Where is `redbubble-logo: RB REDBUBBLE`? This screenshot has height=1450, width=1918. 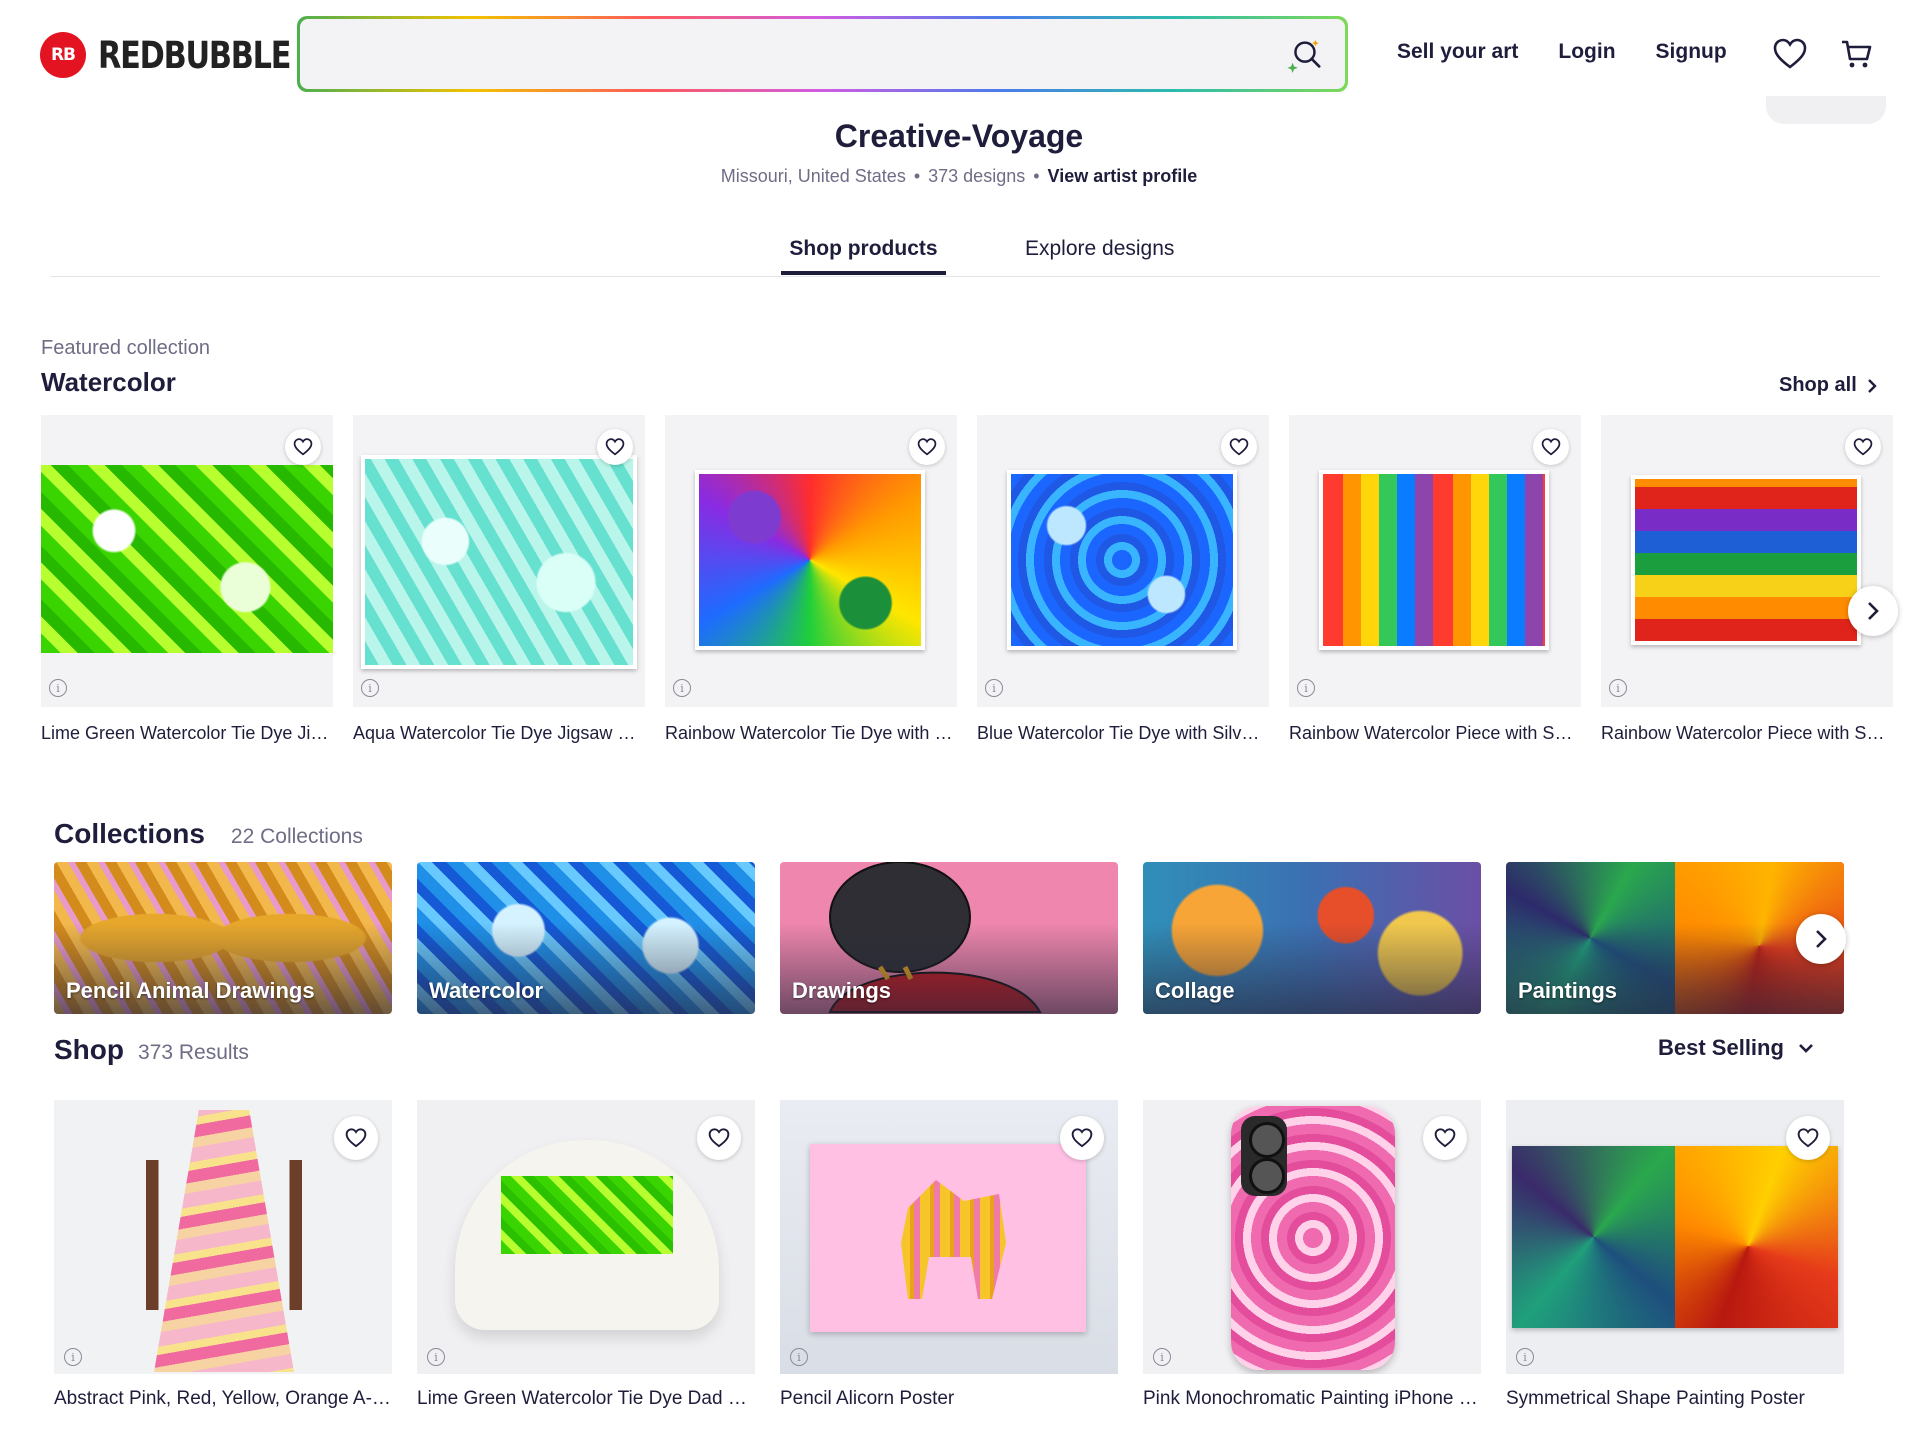
redbubble-logo: RB REDBUBBLE is located at coordinates (186, 55).